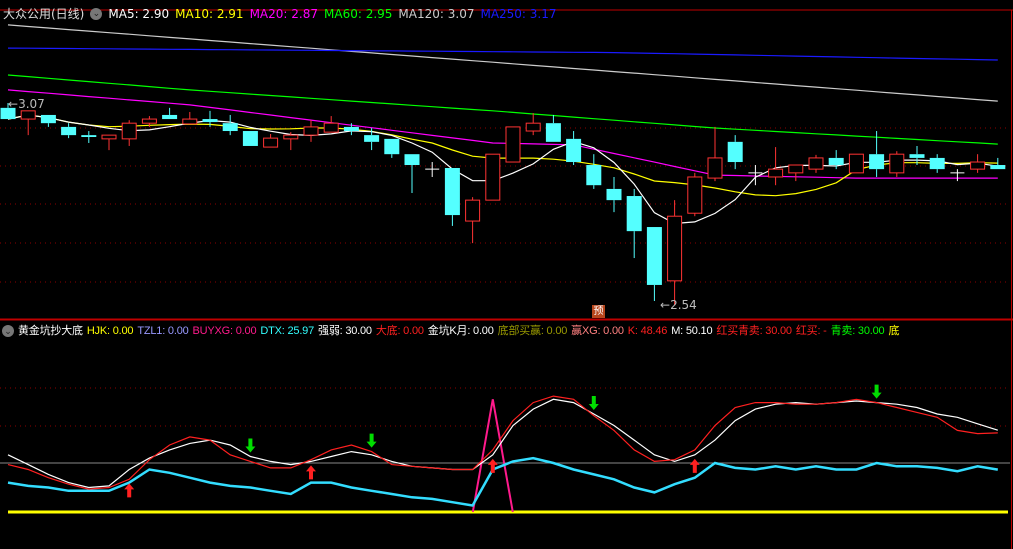 This screenshot has width=1013, height=549. Describe the element at coordinates (460, 331) in the screenshot. I see `indicator-value: 金坑K月: 0.00` at that location.